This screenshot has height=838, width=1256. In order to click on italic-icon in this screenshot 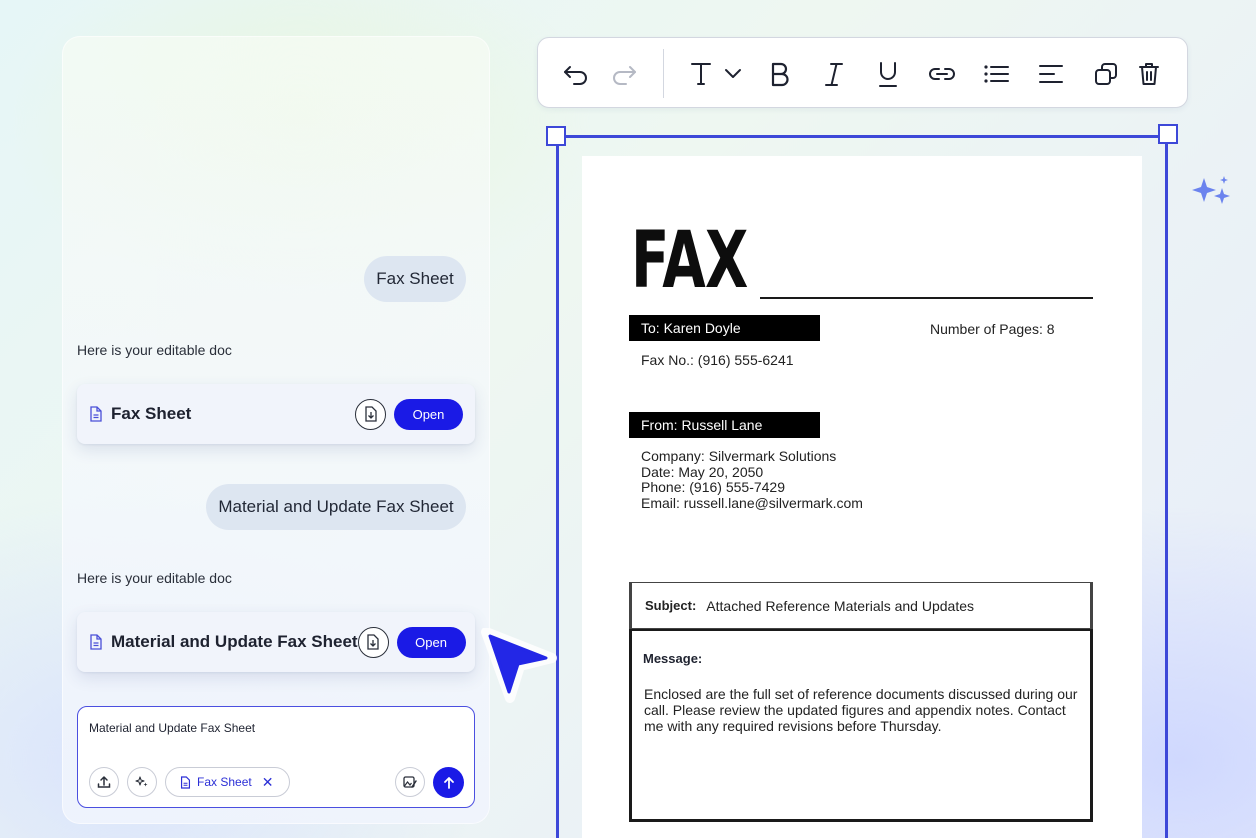, I will do `click(834, 74)`.